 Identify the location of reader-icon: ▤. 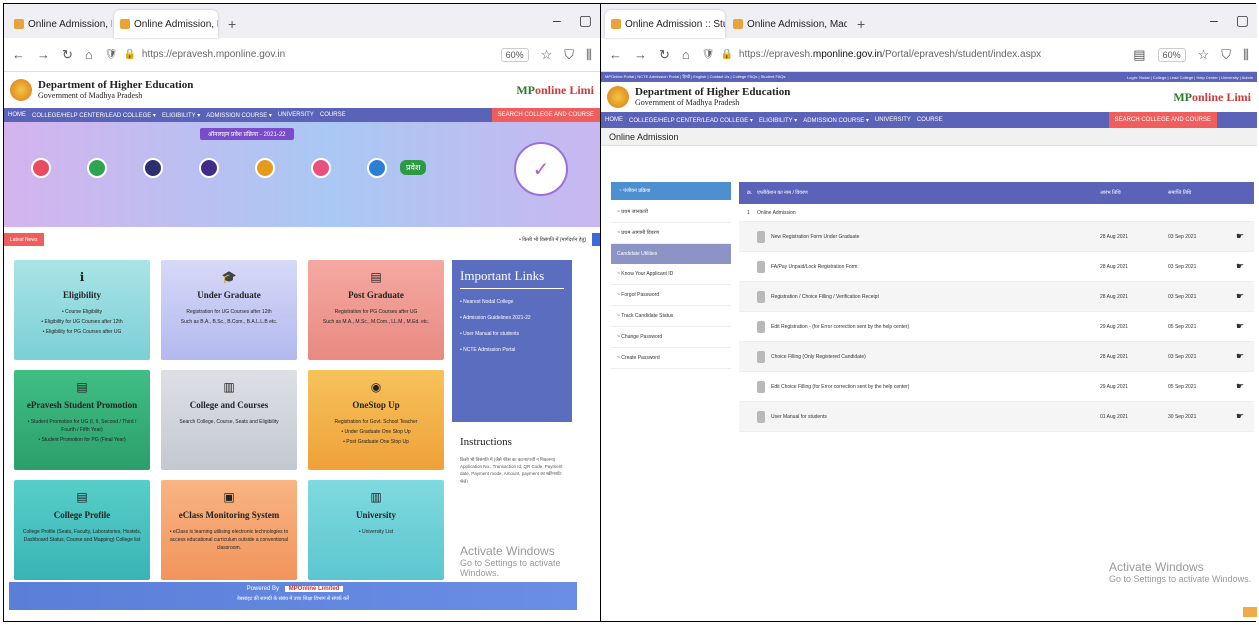
(1139, 55).